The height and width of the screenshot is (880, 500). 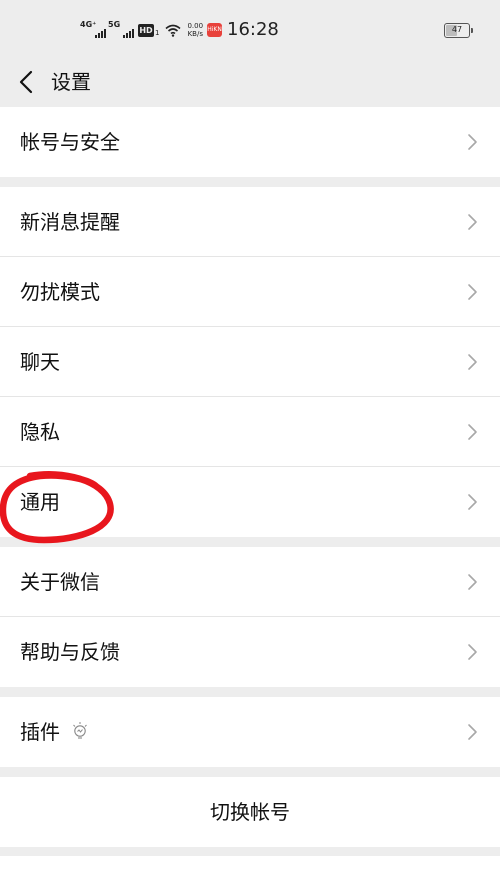 I want to click on settings-item-account-security: 帐号与安全, so click(x=250, y=142).